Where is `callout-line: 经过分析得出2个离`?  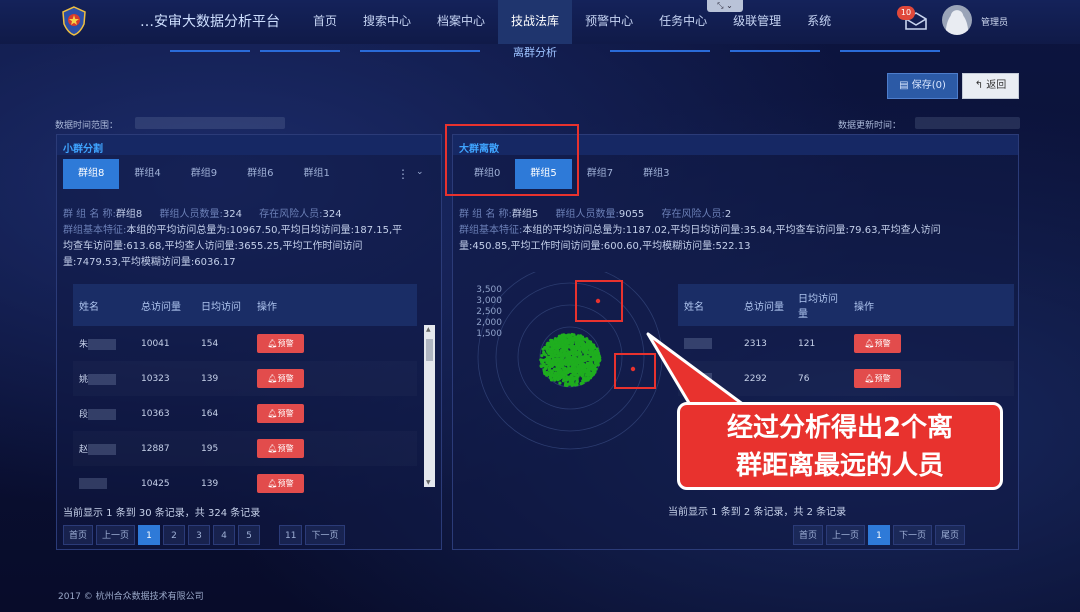 callout-line: 经过分析得出2个离 is located at coordinates (840, 428).